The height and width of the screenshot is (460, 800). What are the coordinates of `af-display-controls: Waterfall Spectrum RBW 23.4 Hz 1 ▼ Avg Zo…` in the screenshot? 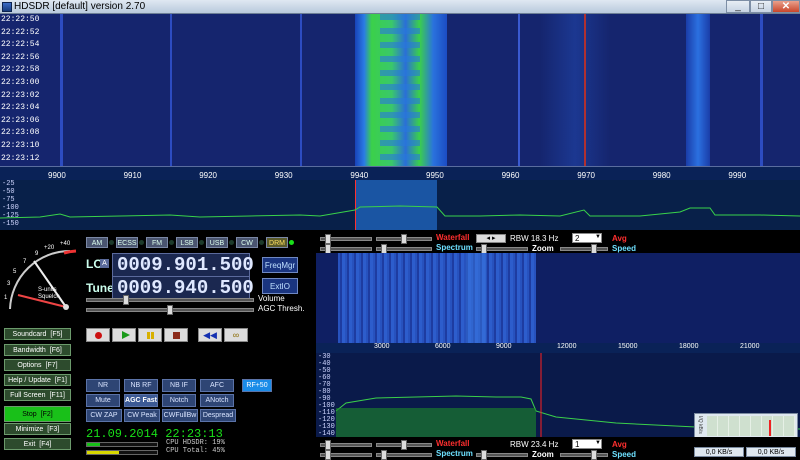 It's located at (558, 448).